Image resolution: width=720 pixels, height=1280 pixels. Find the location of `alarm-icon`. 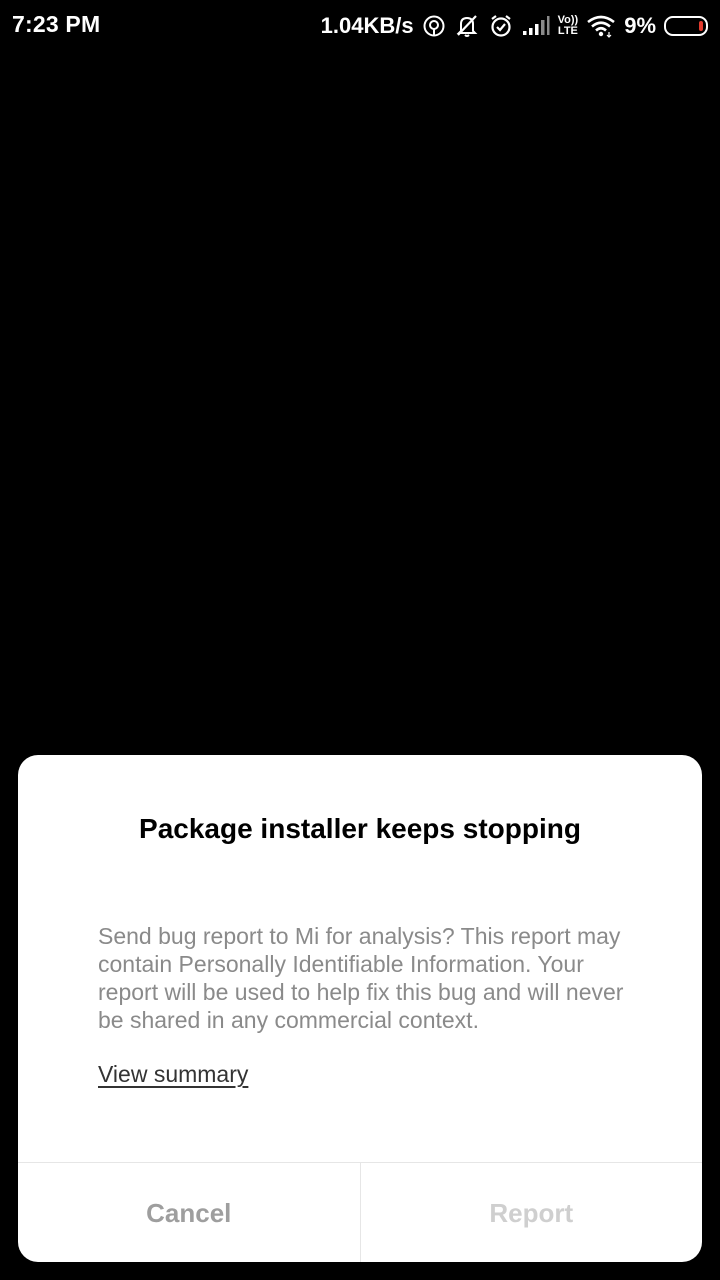

alarm-icon is located at coordinates (501, 26).